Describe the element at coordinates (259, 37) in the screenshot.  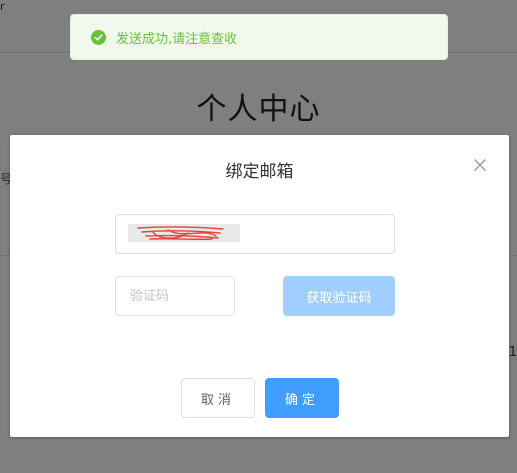
I see `success-toast: 发送成功,请注意查收` at that location.